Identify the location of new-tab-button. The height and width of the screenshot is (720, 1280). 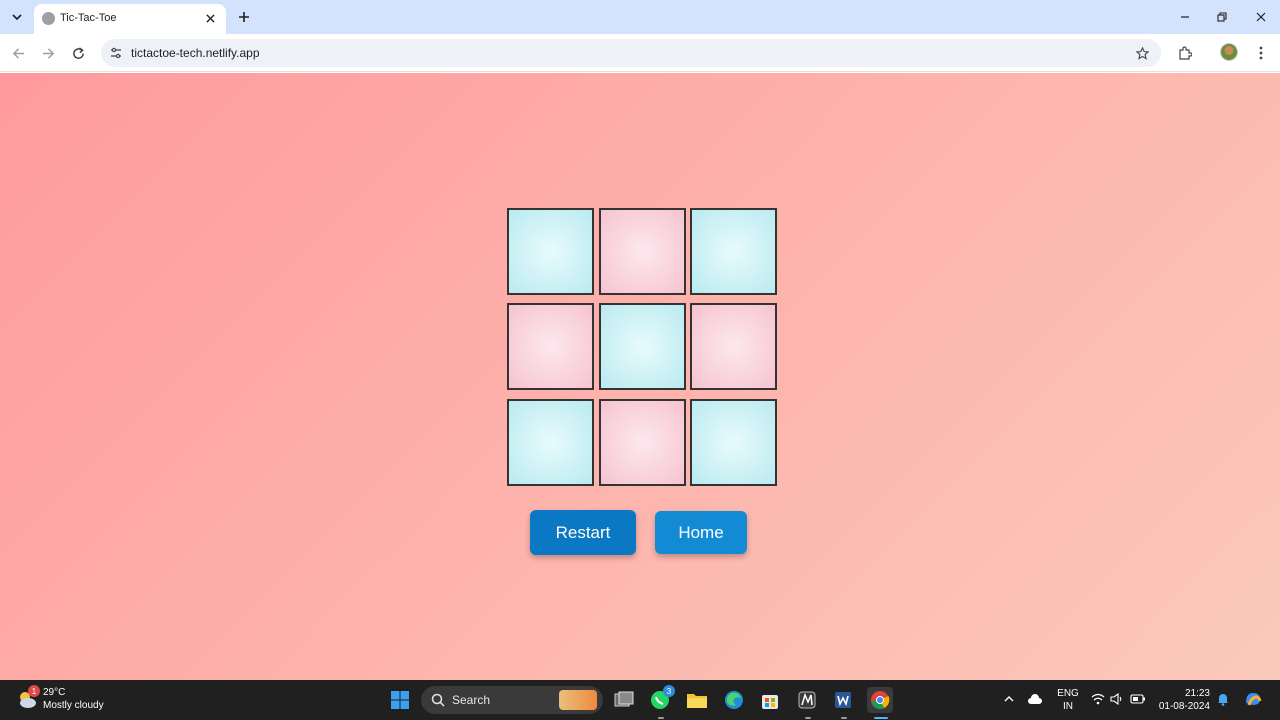
(244, 17).